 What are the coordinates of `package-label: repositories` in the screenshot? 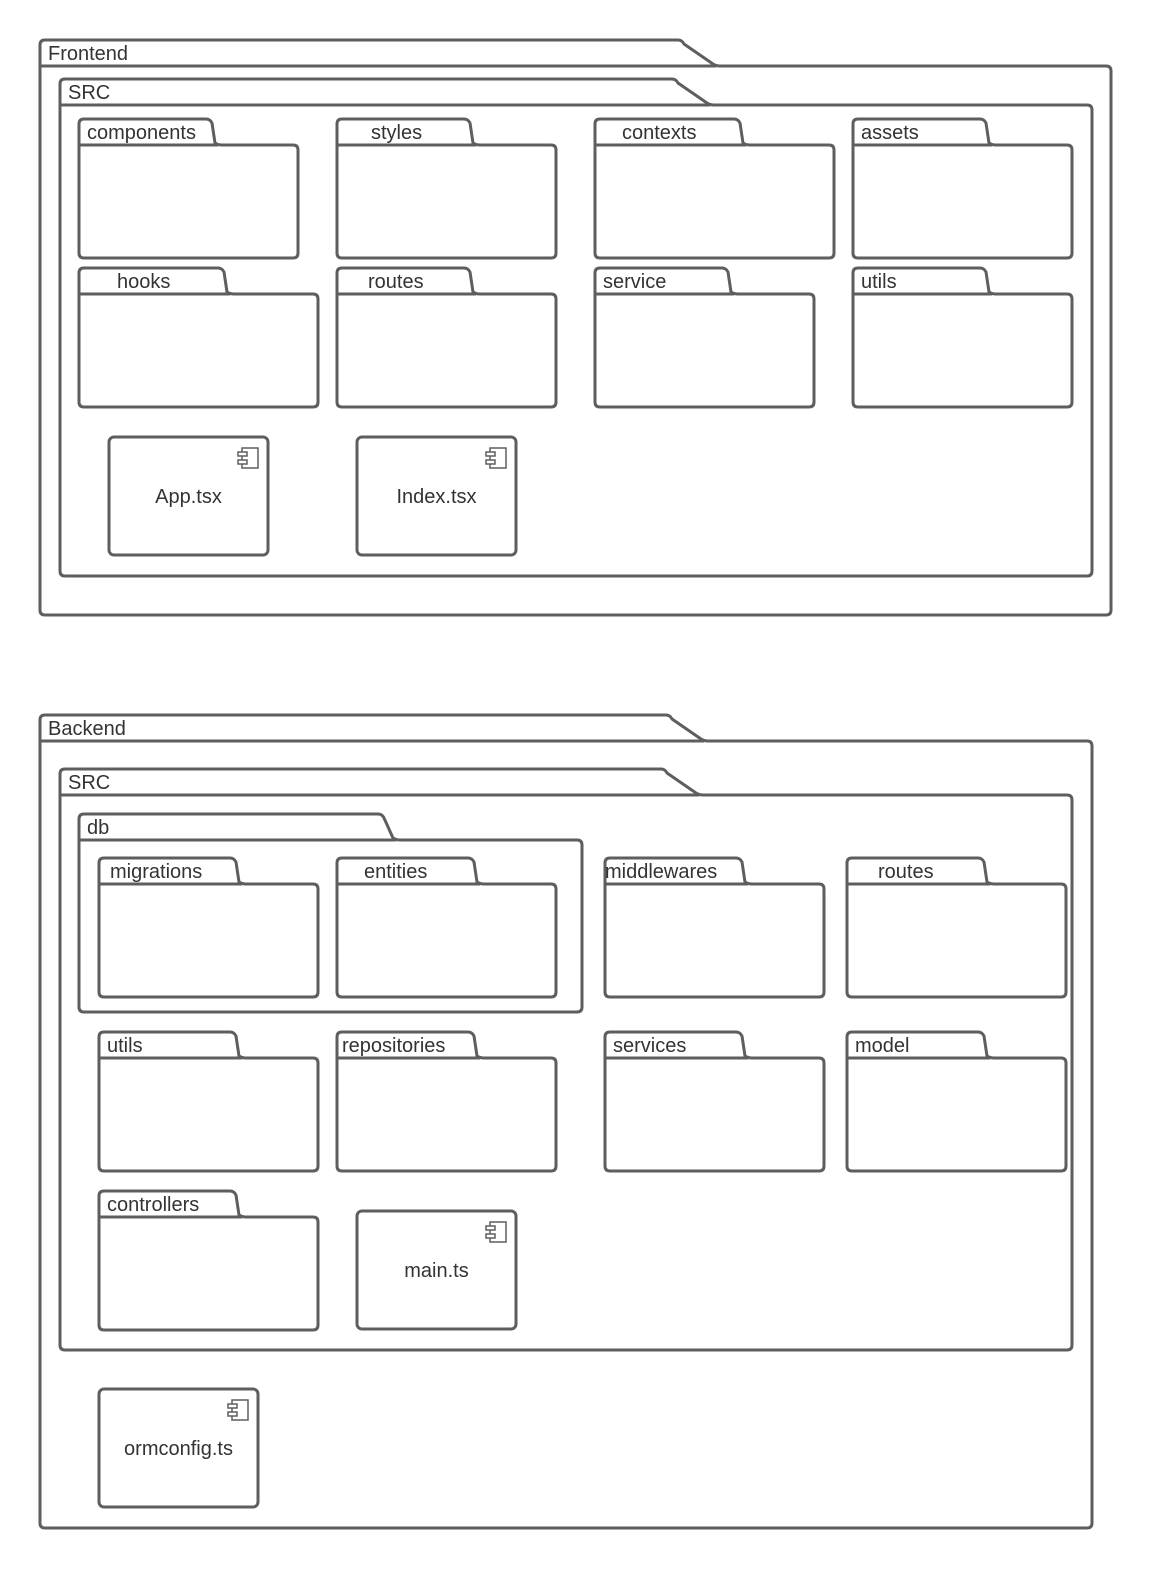 It's located at (393, 1046).